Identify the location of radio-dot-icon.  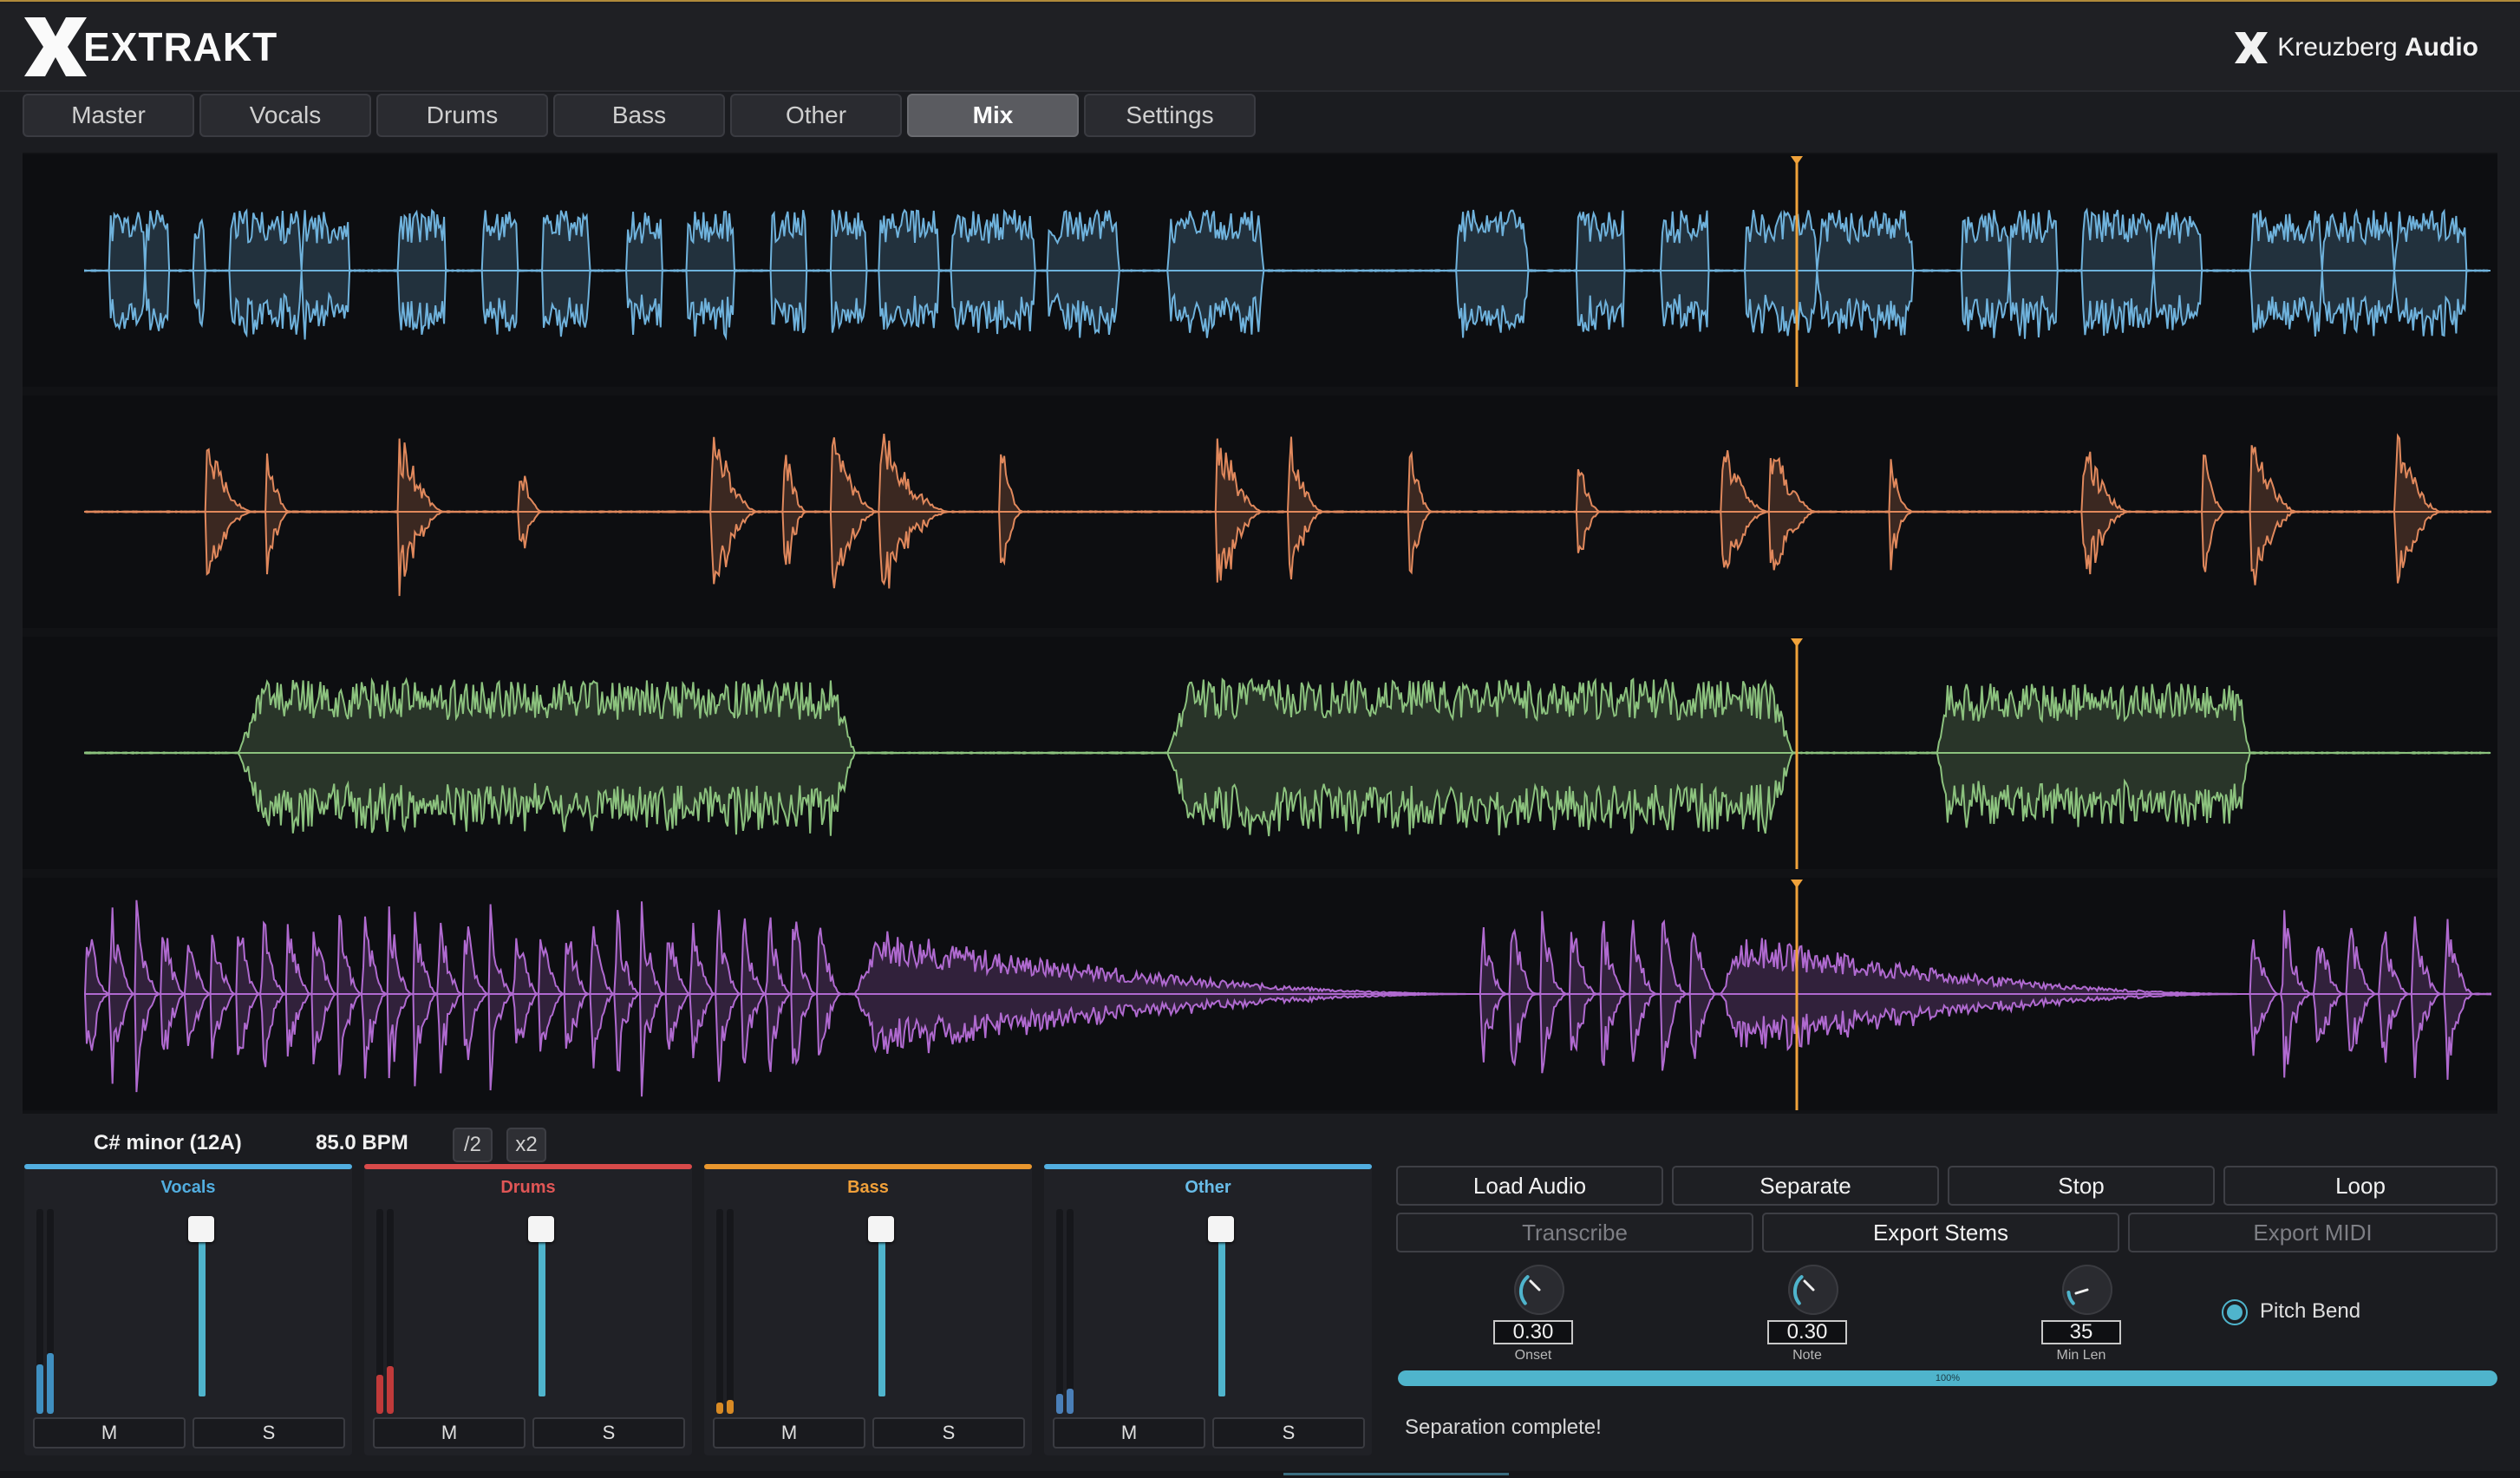
(2235, 1312).